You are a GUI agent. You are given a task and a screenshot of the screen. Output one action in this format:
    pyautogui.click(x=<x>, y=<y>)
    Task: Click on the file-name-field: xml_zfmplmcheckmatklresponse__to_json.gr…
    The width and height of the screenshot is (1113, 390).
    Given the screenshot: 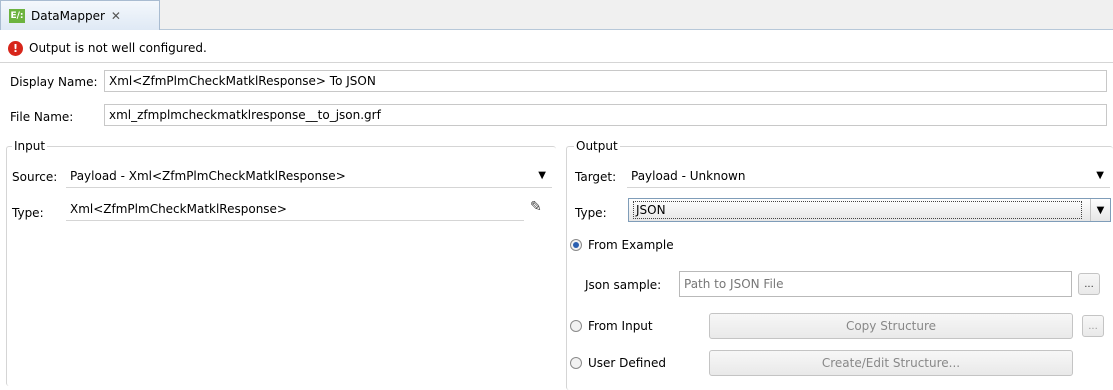 What is the action you would take?
    pyautogui.click(x=605, y=115)
    